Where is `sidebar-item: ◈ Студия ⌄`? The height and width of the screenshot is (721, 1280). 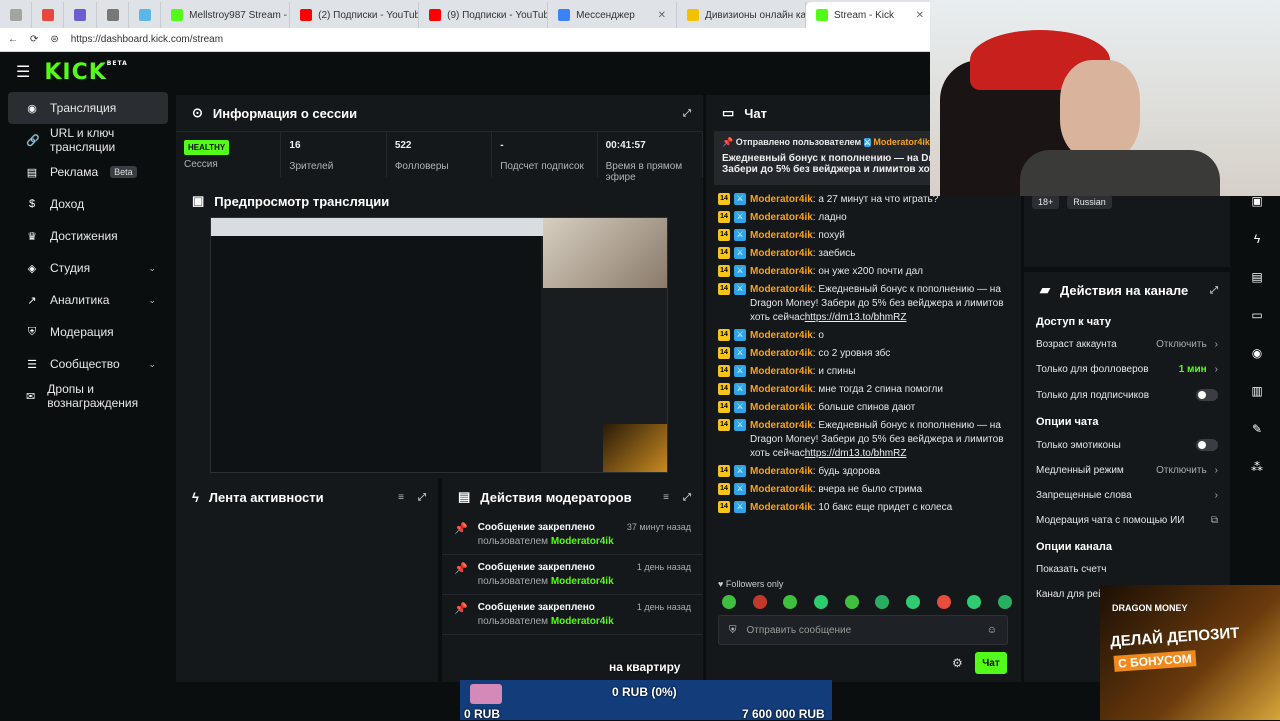
sidebar-item: ◈ Студия ⌄ is located at coordinates (88, 268).